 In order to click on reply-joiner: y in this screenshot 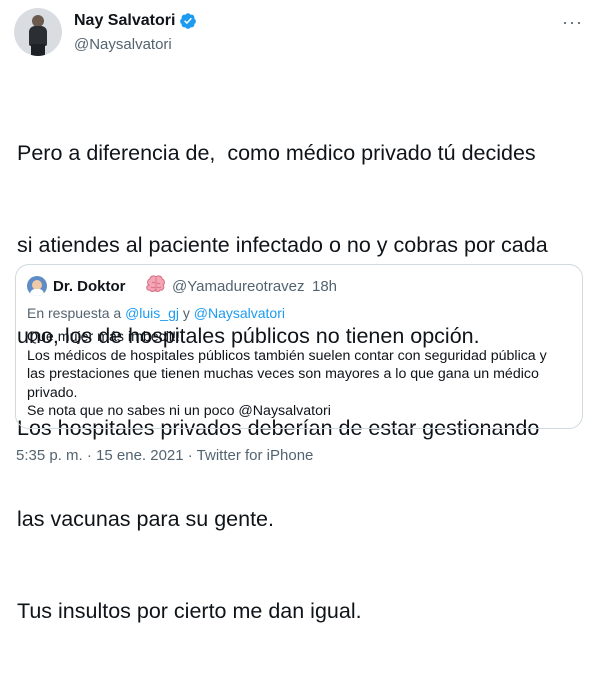, I will do `click(186, 313)`.